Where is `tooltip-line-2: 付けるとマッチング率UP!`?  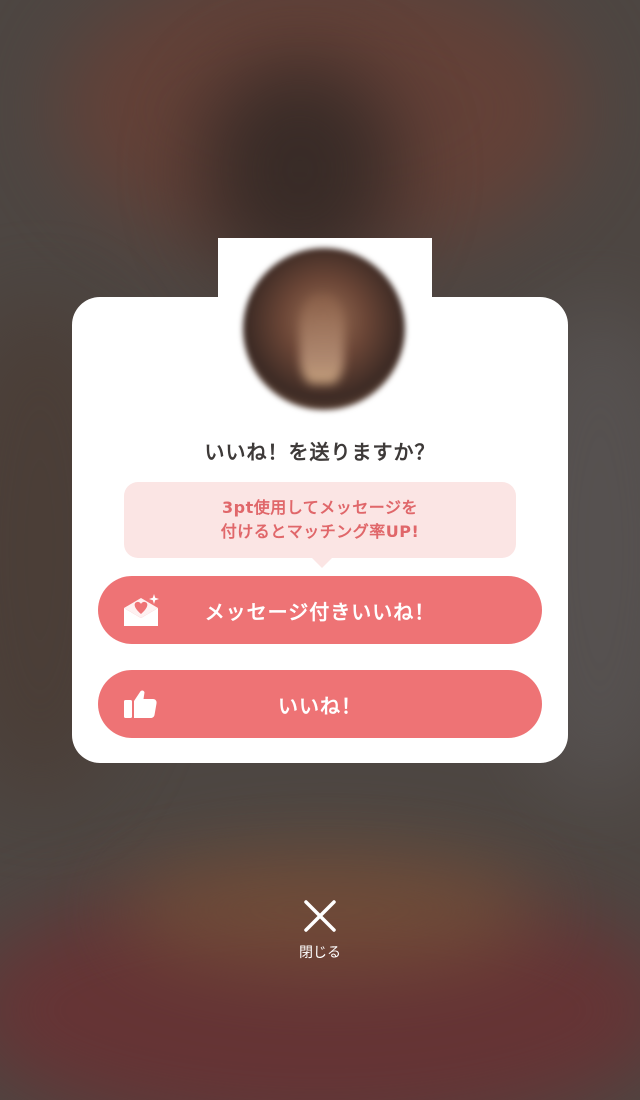
tooltip-line-2: 付けるとマッチング率UP! is located at coordinates (320, 531).